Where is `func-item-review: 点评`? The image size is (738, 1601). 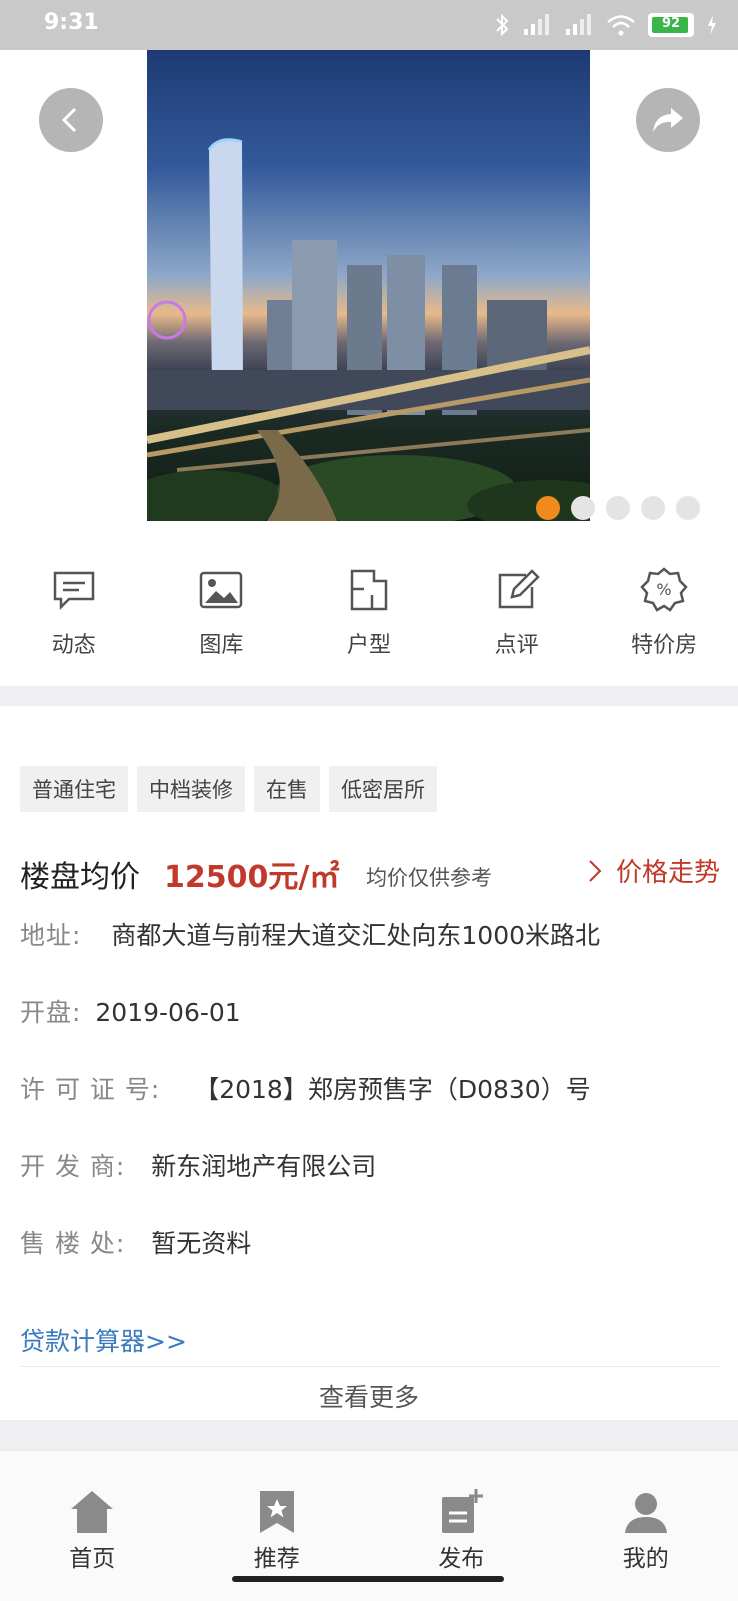
func-item-review: 点评 is located at coordinates (517, 625).